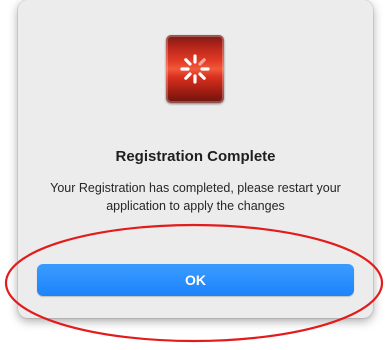 The height and width of the screenshot is (350, 389). Describe the element at coordinates (195, 280) in the screenshot. I see `ok-button: OK` at that location.